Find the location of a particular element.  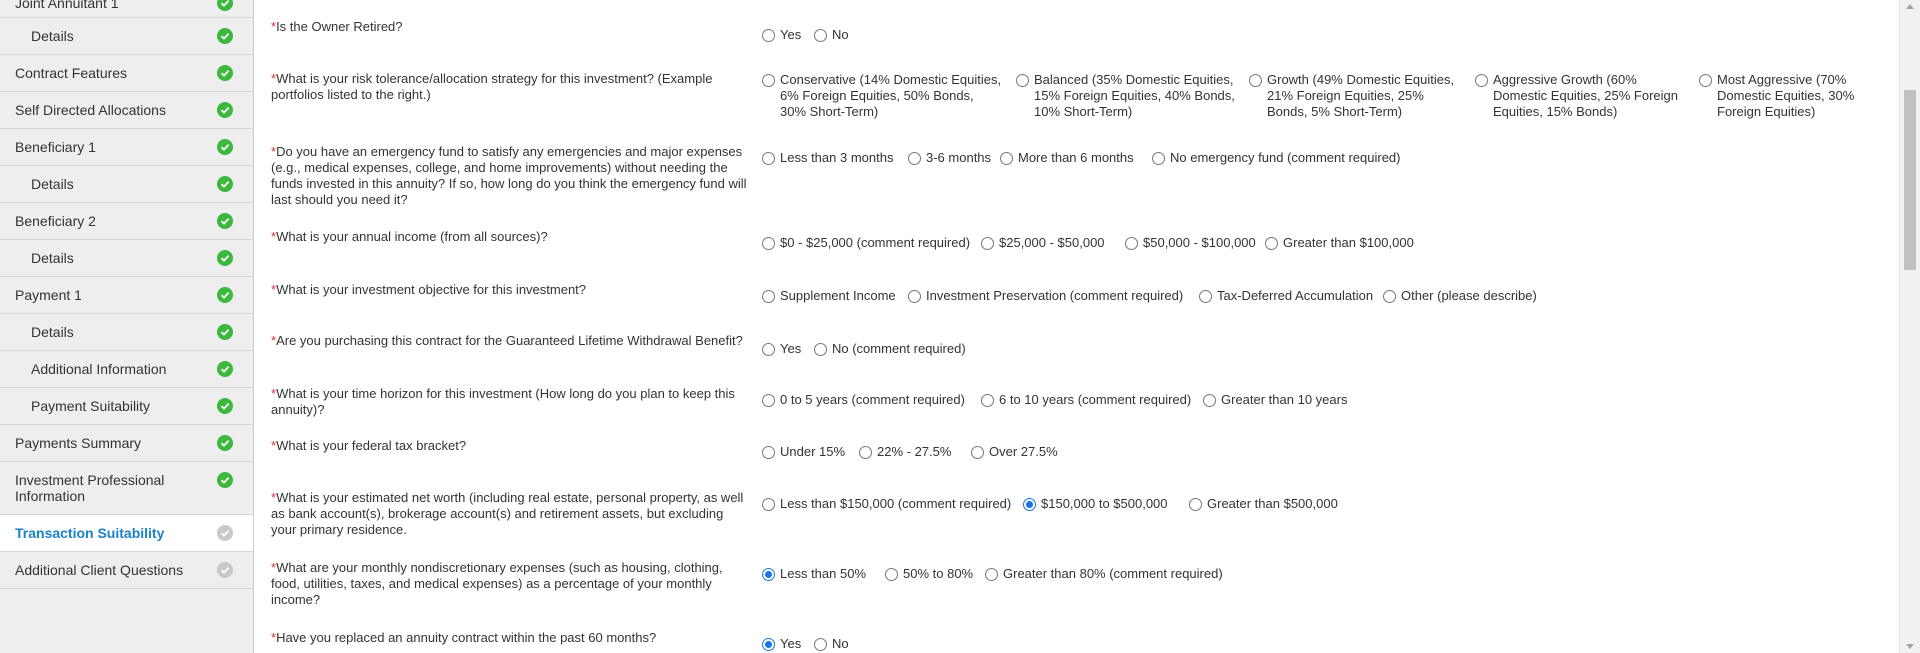

radio-option: No (comment required) is located at coordinates (890, 349).